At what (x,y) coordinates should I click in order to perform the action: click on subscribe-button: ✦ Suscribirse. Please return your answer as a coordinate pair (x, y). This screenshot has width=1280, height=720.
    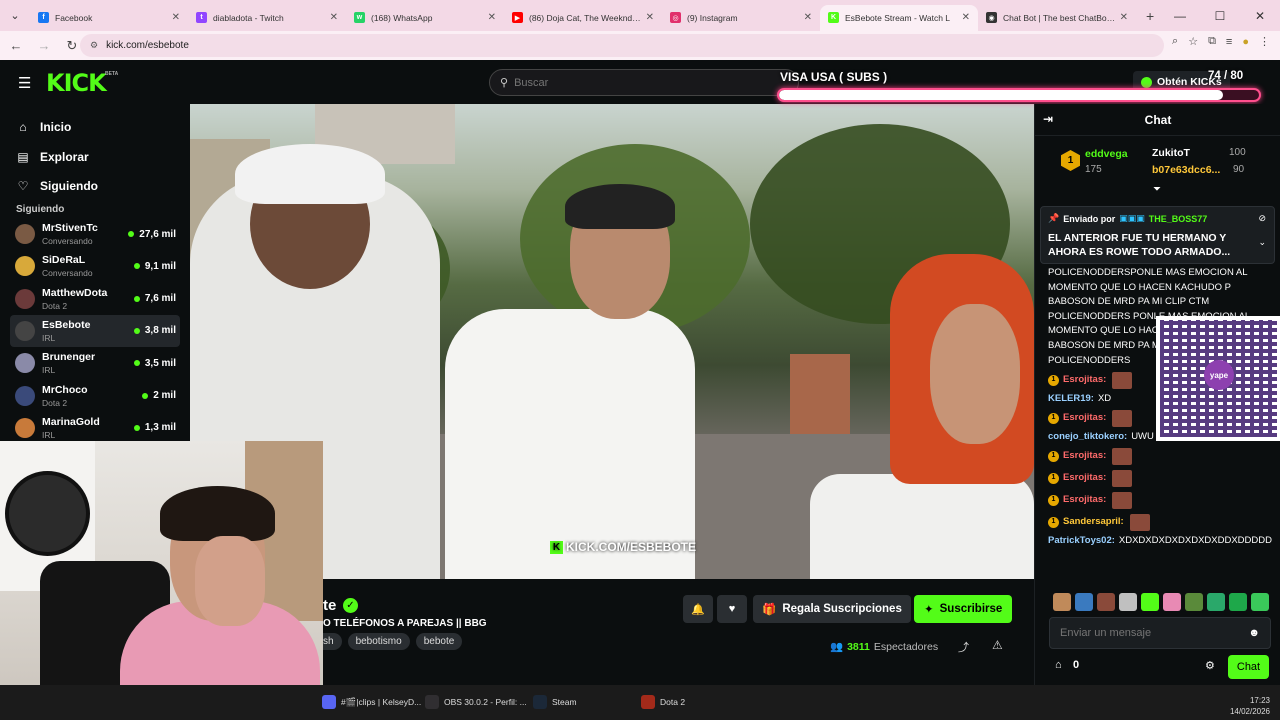
    Looking at the image, I should click on (963, 609).